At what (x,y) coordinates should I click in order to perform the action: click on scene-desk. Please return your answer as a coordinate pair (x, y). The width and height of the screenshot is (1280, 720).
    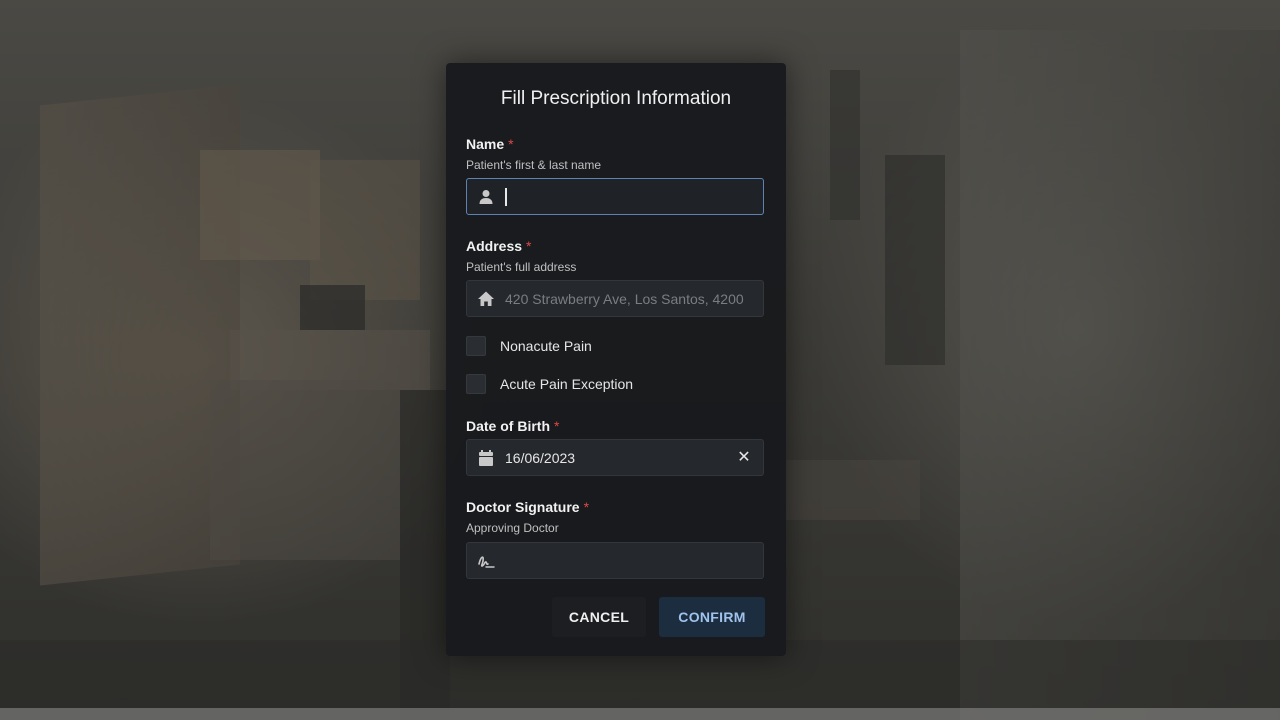
    Looking at the image, I should click on (850, 490).